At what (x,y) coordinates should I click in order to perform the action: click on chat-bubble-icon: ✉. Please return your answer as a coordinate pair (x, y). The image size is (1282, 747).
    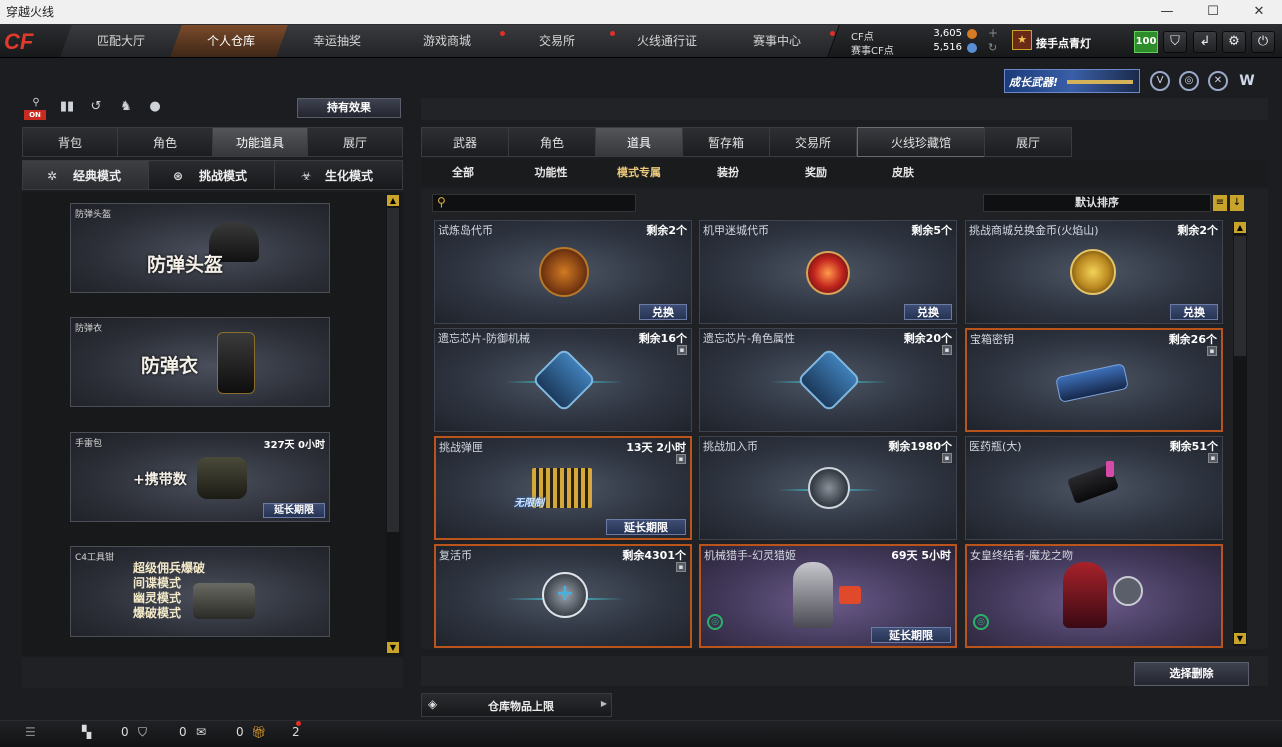
    Looking at the image, I should click on (201, 732).